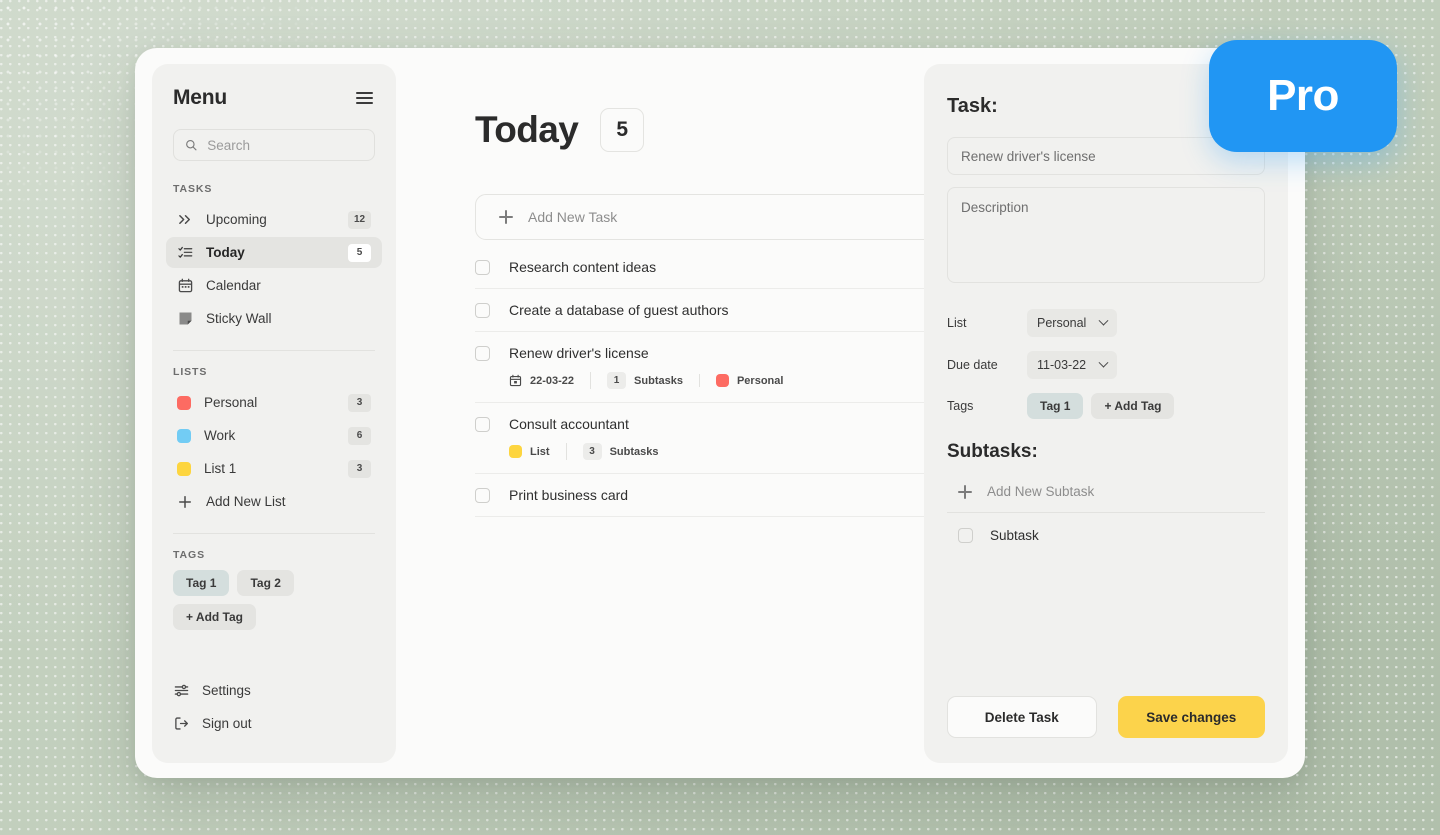 This screenshot has width=1440, height=835. What do you see at coordinates (1062, 365) in the screenshot?
I see `due-date-select-value: 11-03-22` at bounding box center [1062, 365].